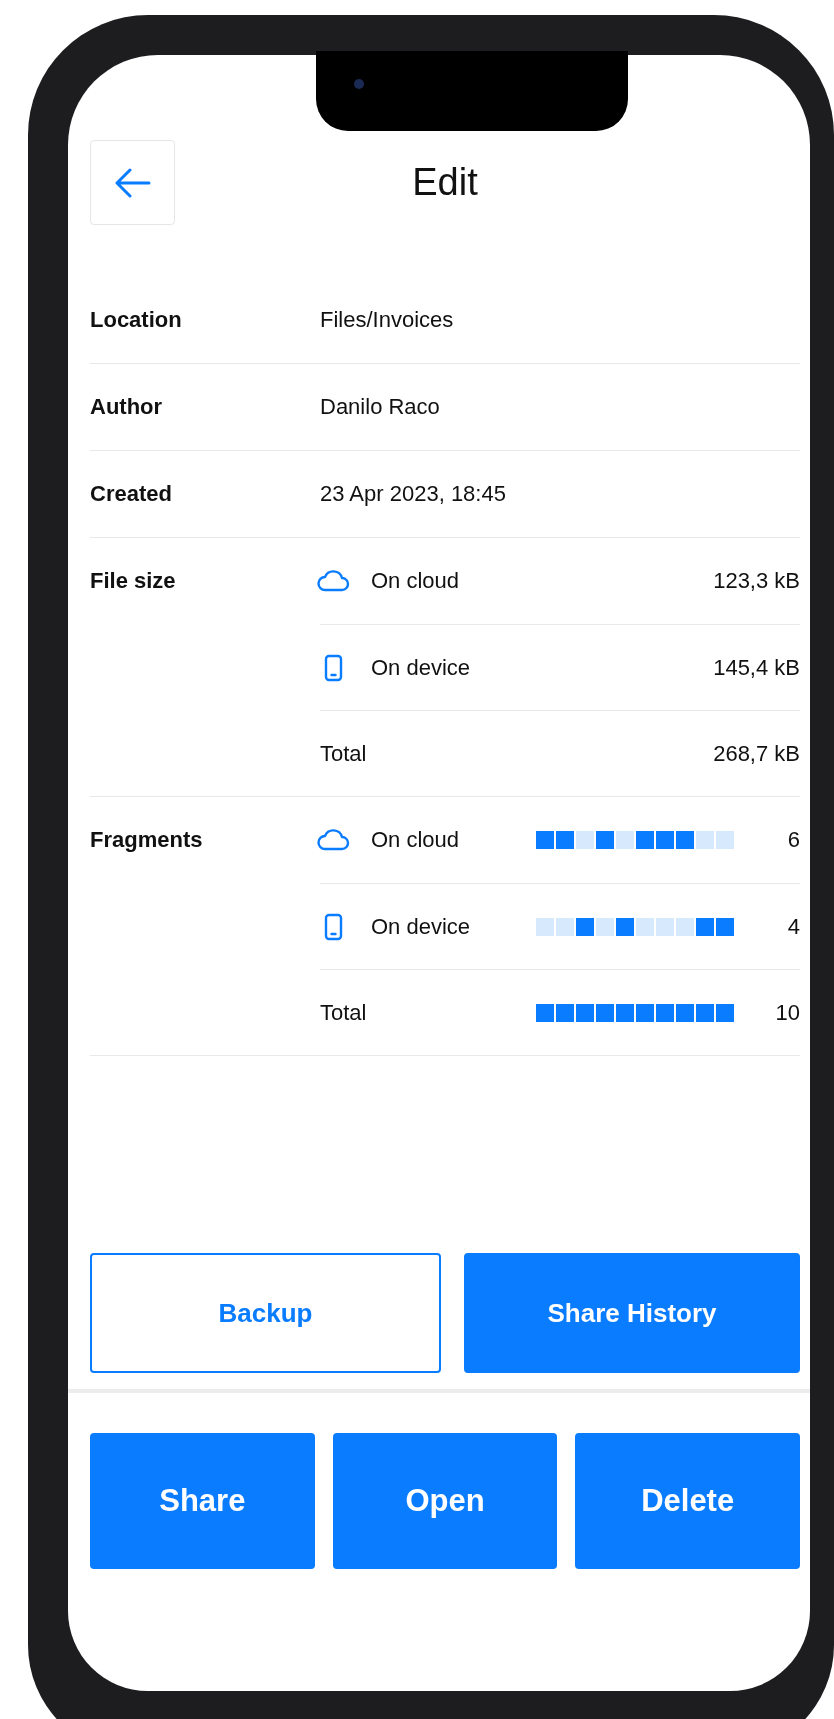 Image resolution: width=834 pixels, height=1719 pixels. Describe the element at coordinates (133, 581) in the screenshot. I see `field-label: File size` at that location.